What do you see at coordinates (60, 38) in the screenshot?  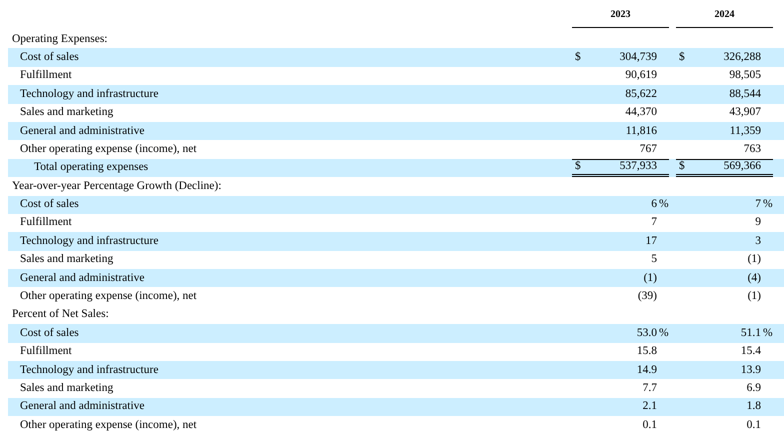 I see `section-heading: Operating Expenses:` at bounding box center [60, 38].